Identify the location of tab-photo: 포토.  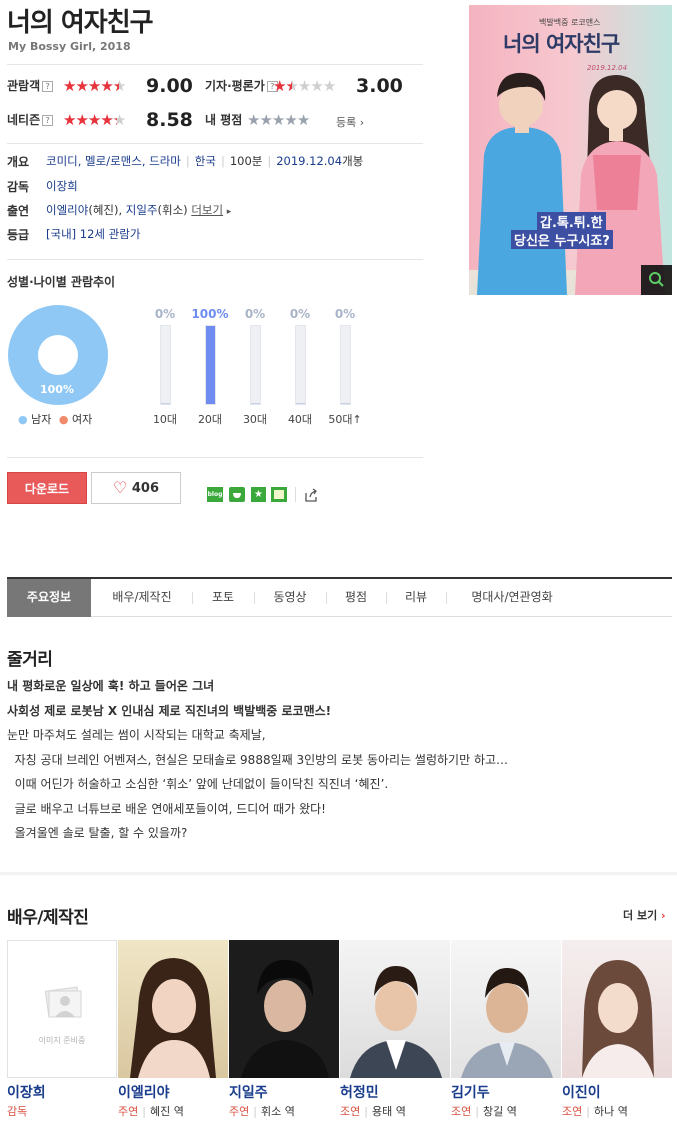
(223, 598).